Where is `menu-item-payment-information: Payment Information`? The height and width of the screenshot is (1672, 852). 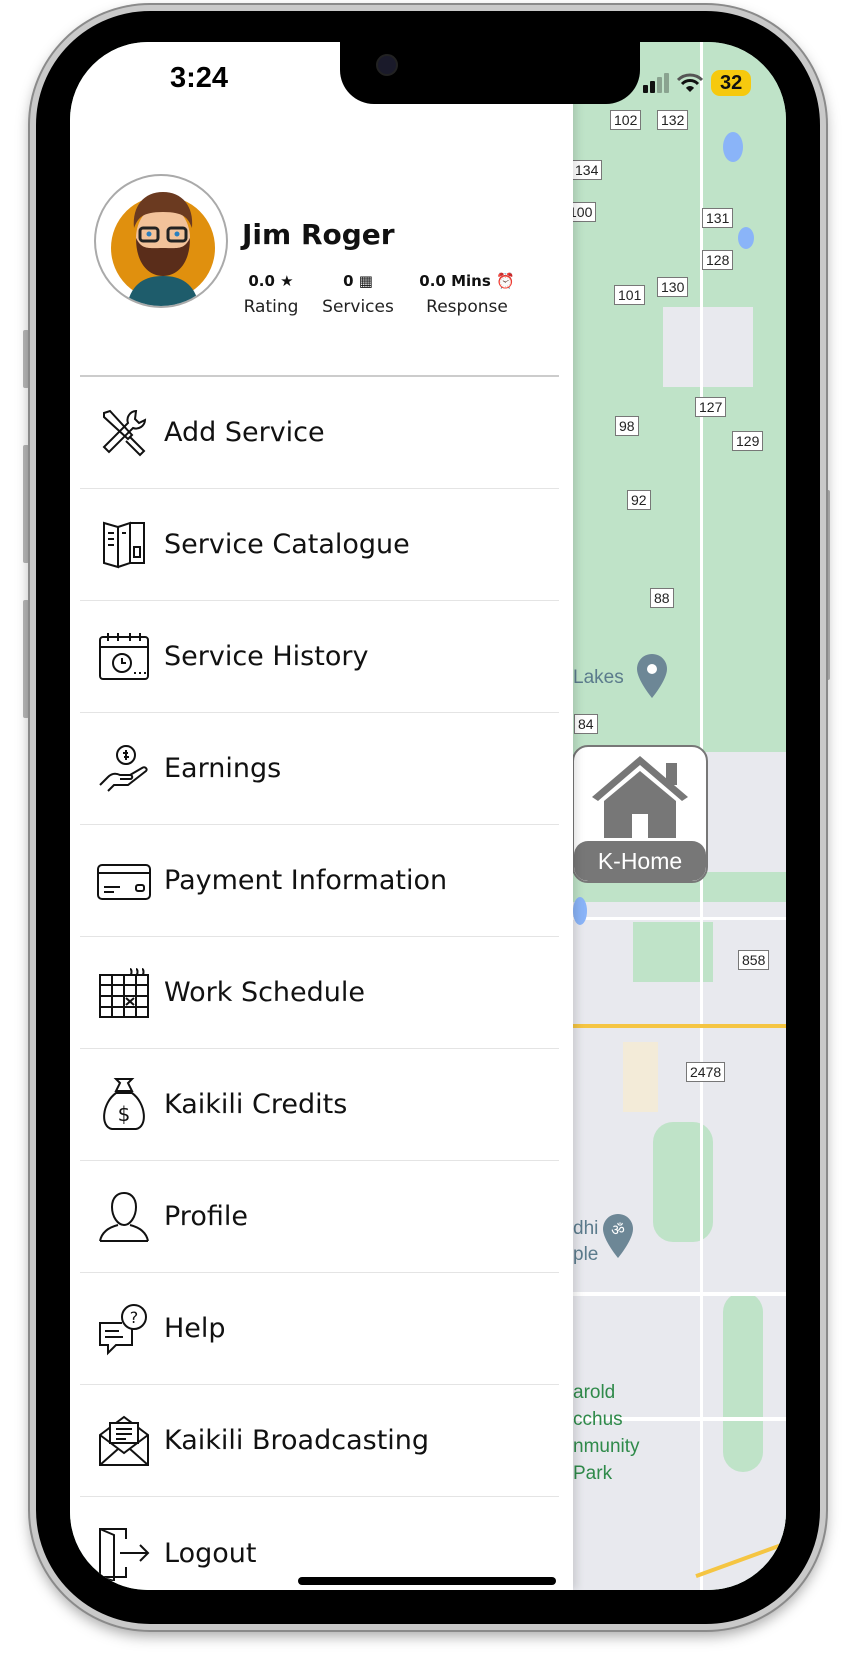
menu-item-payment-information: Payment Information is located at coordinates (319, 881).